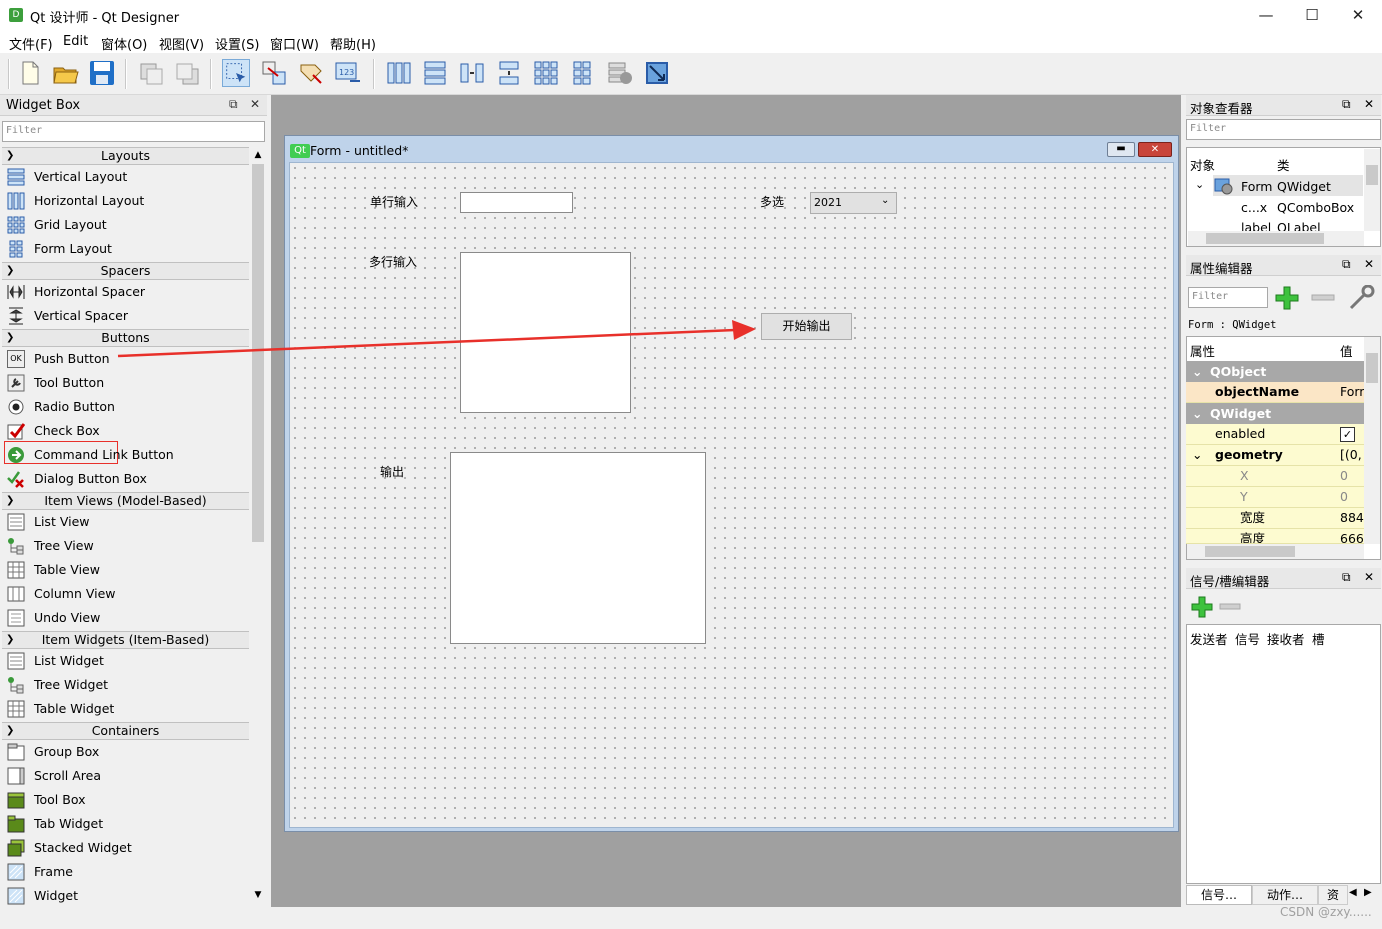 The width and height of the screenshot is (1382, 929). I want to click on widget-tool-button: Tool Button, so click(125, 383).